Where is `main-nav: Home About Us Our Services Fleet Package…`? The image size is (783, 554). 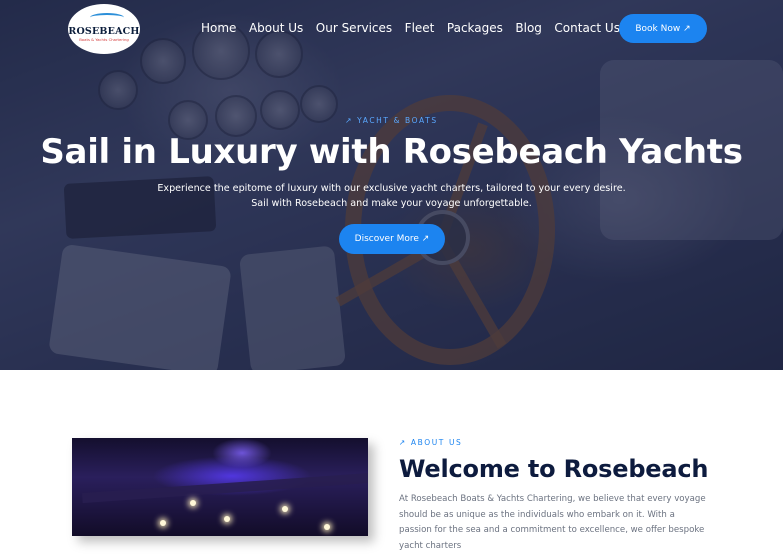
main-nav: Home About Us Our Services Fleet Package… is located at coordinates (416, 28).